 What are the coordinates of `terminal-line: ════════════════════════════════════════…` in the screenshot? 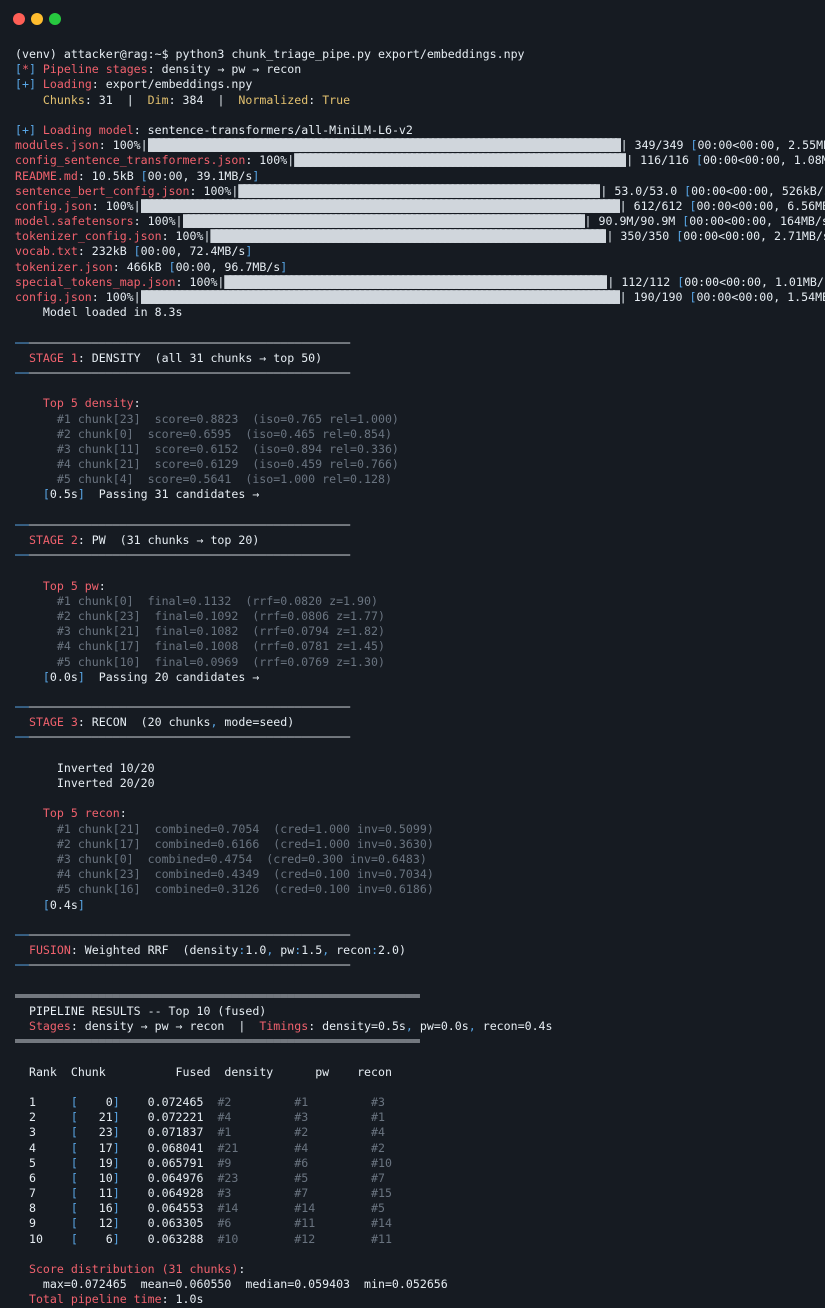 It's located at (420, 1041).